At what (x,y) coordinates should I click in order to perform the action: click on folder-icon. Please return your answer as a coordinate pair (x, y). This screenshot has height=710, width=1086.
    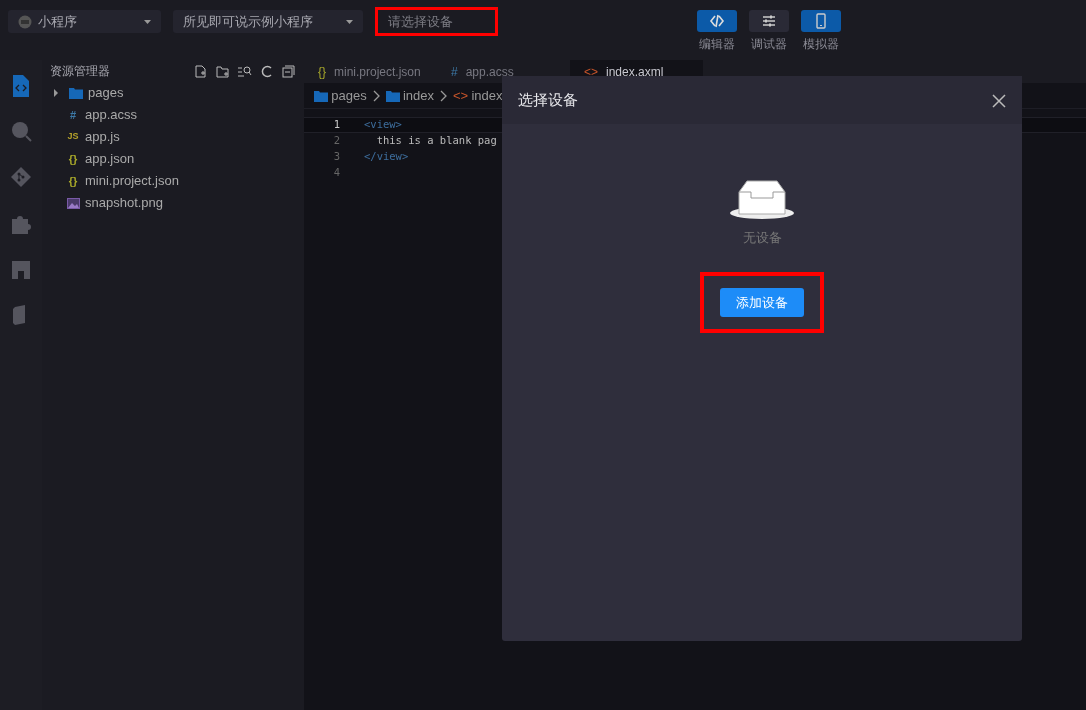
    Looking at the image, I should click on (76, 93).